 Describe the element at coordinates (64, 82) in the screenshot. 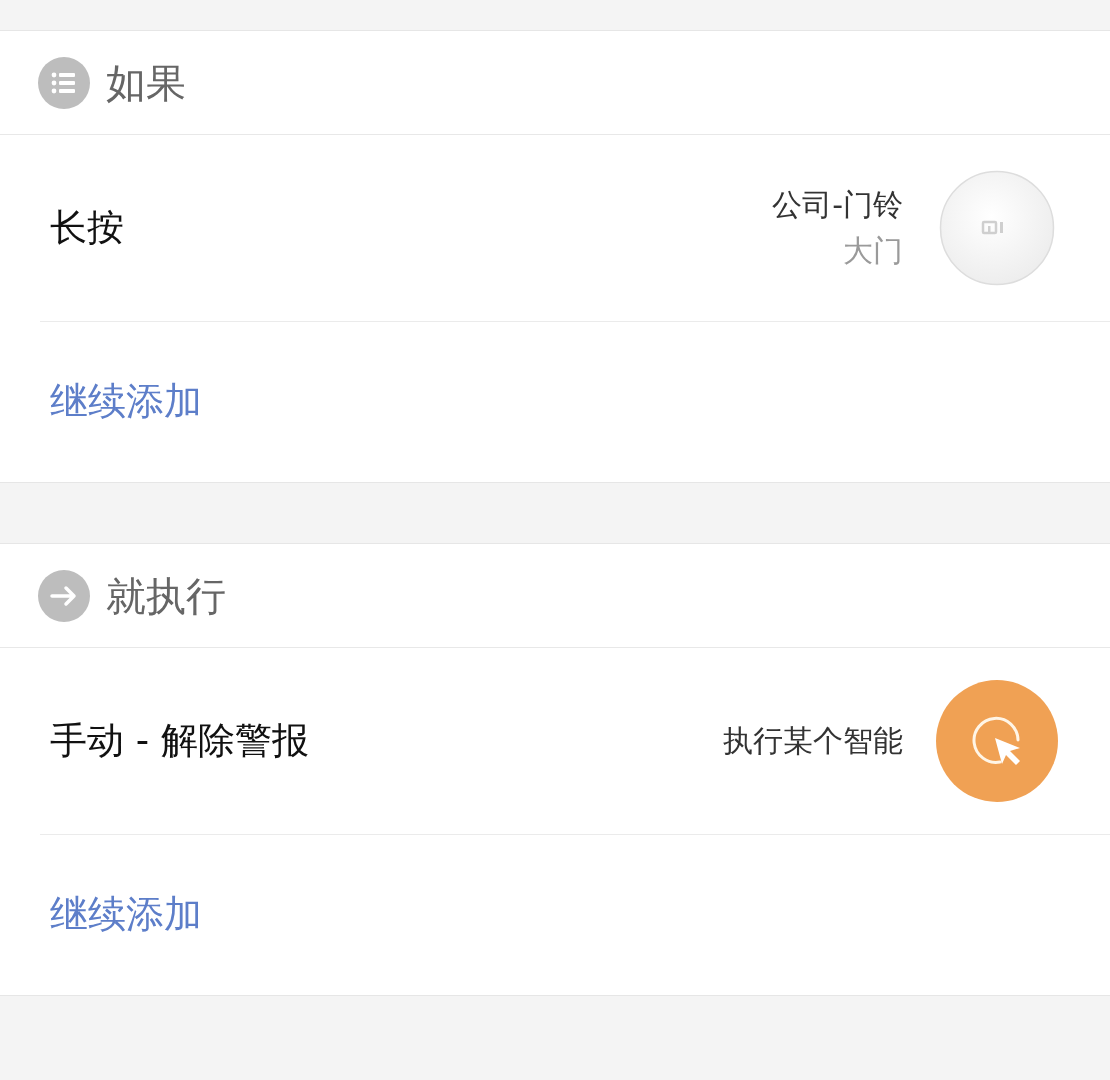

I see `list-icon` at that location.